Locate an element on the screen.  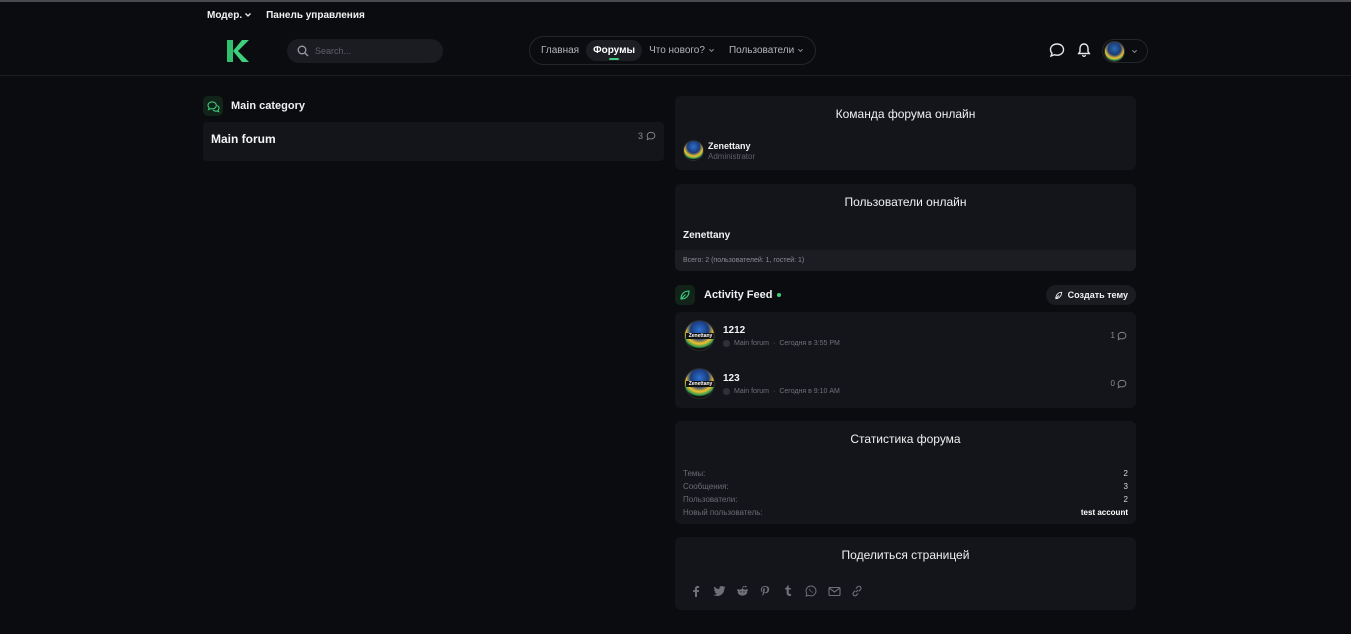
chat-bubbles-icon is located at coordinates (213, 106).